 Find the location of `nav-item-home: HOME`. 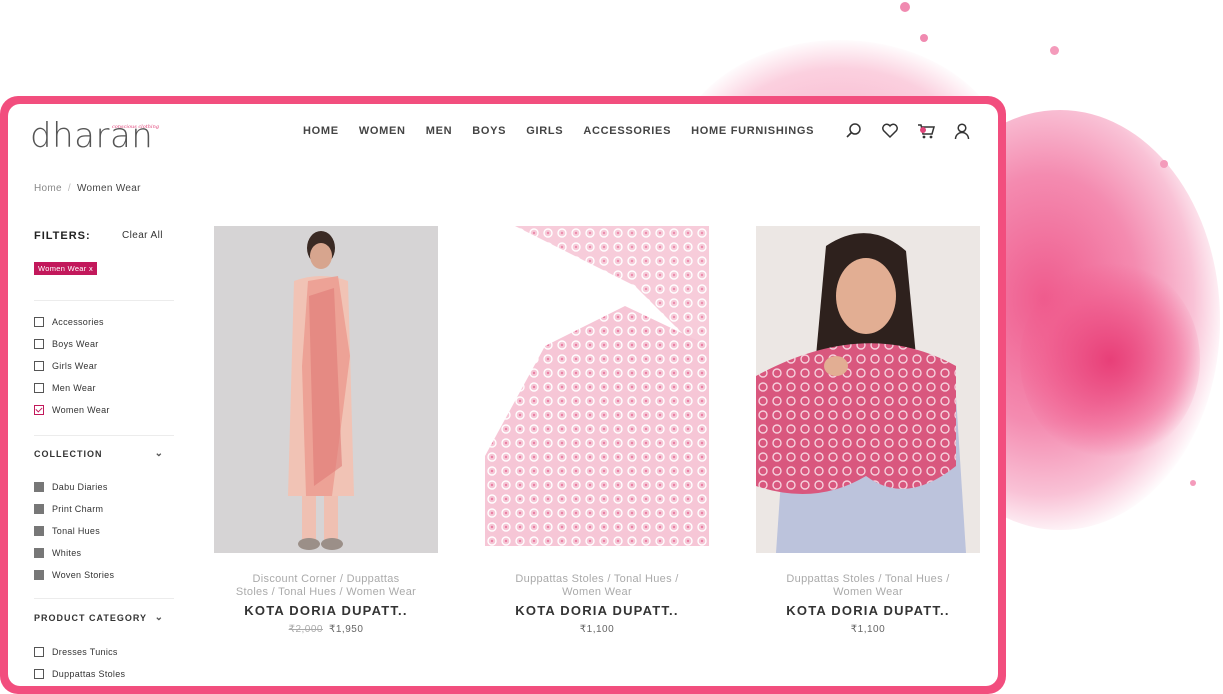

nav-item-home: HOME is located at coordinates (321, 131).